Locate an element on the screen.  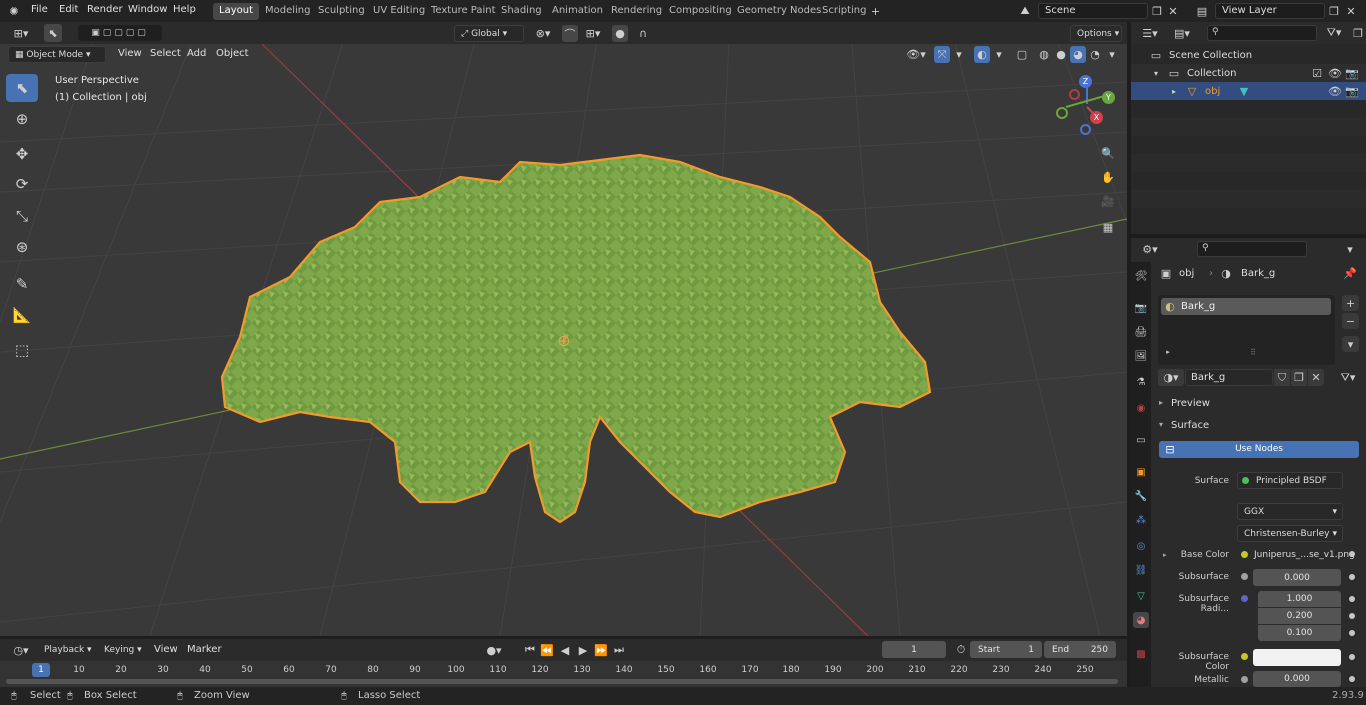
gizmo-x-icon: X is located at coordinates (1096, 117).